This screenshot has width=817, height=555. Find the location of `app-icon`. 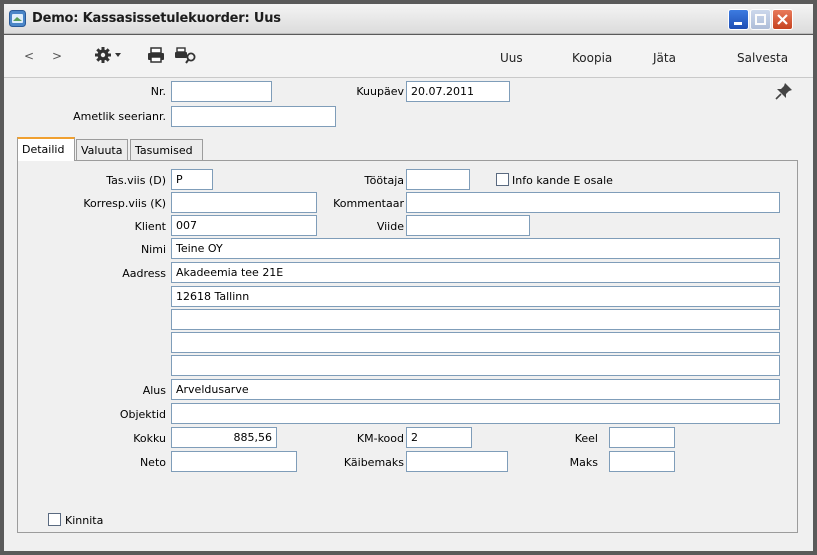

app-icon is located at coordinates (17, 18).